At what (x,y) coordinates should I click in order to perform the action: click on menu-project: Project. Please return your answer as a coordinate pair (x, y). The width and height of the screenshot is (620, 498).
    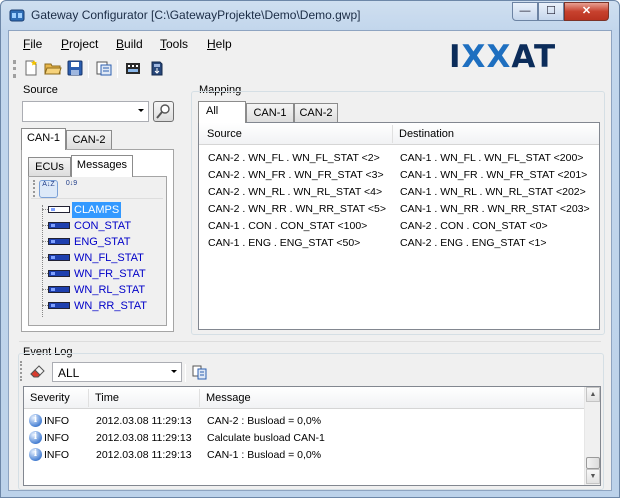
    Looking at the image, I should click on (79, 44).